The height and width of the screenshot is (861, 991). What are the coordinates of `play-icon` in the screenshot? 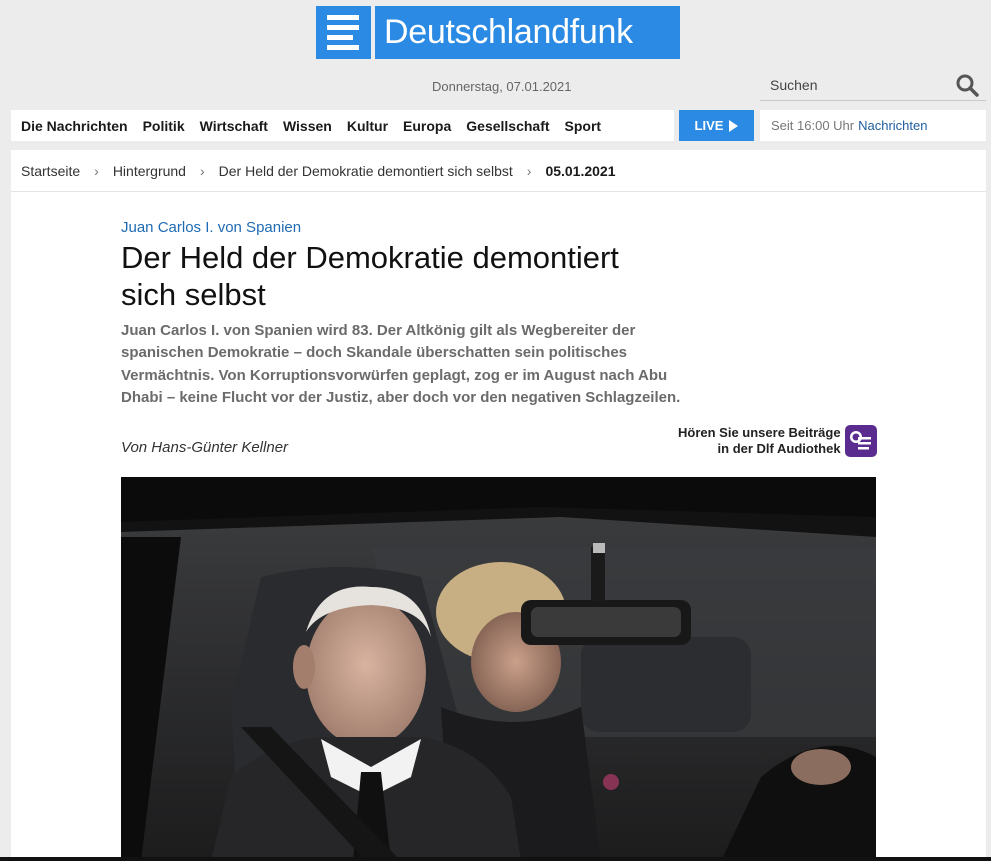 It's located at (734, 125).